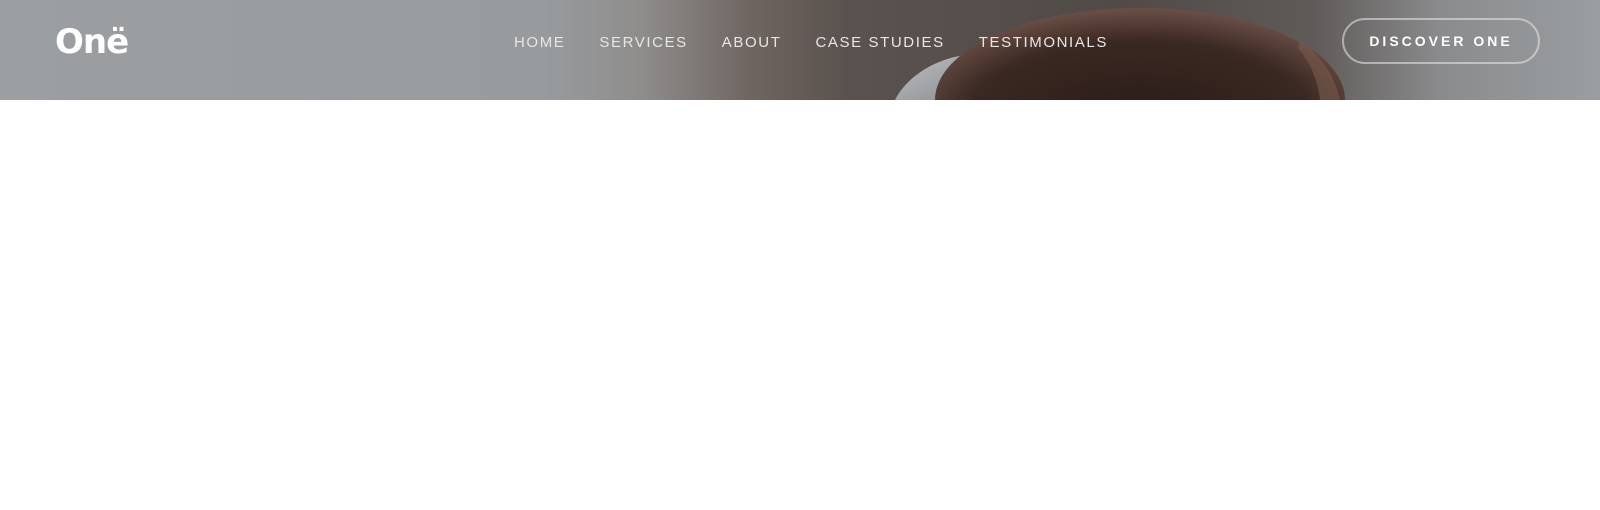 The width and height of the screenshot is (1600, 510). Describe the element at coordinates (752, 43) in the screenshot. I see `nav-link-about: ABOUT` at that location.